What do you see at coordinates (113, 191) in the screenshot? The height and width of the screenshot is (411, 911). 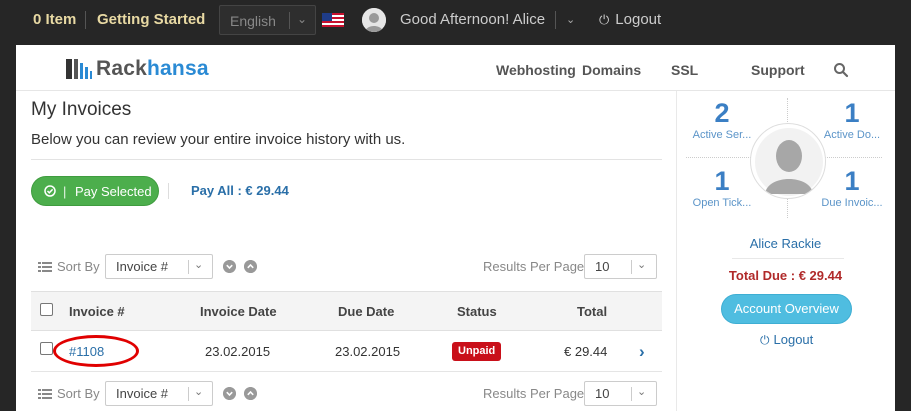 I see `pay-selected-label: Pay Selected` at bounding box center [113, 191].